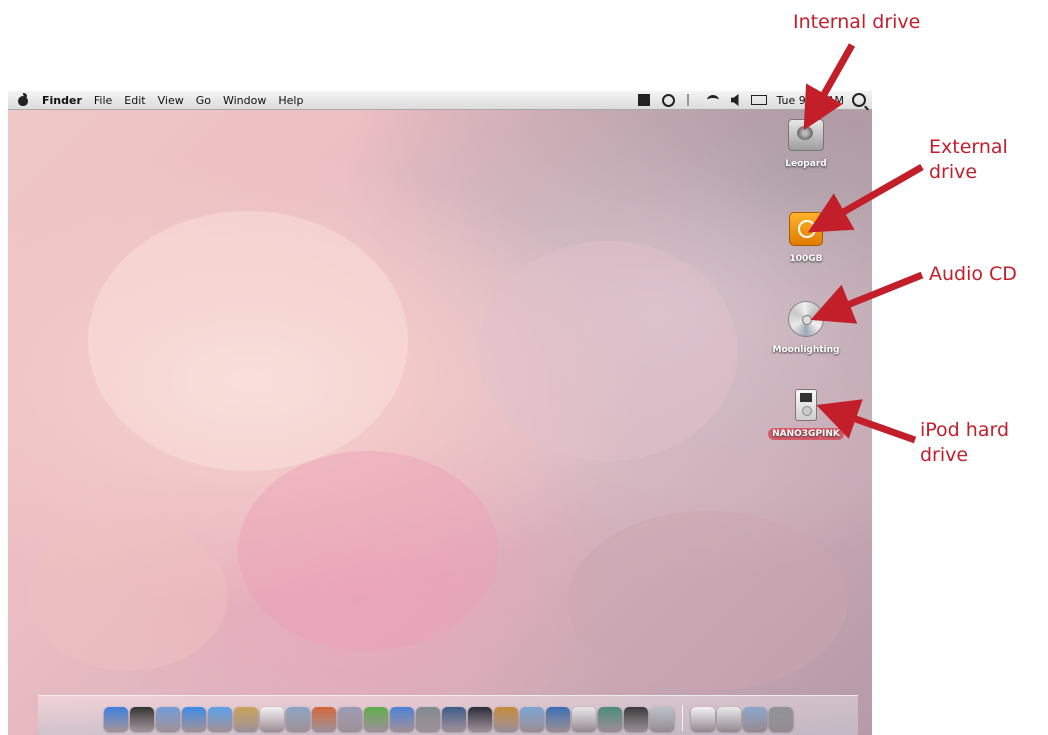 The height and width of the screenshot is (735, 1048). What do you see at coordinates (965, 430) in the screenshot?
I see `callout-text: iPod hard` at bounding box center [965, 430].